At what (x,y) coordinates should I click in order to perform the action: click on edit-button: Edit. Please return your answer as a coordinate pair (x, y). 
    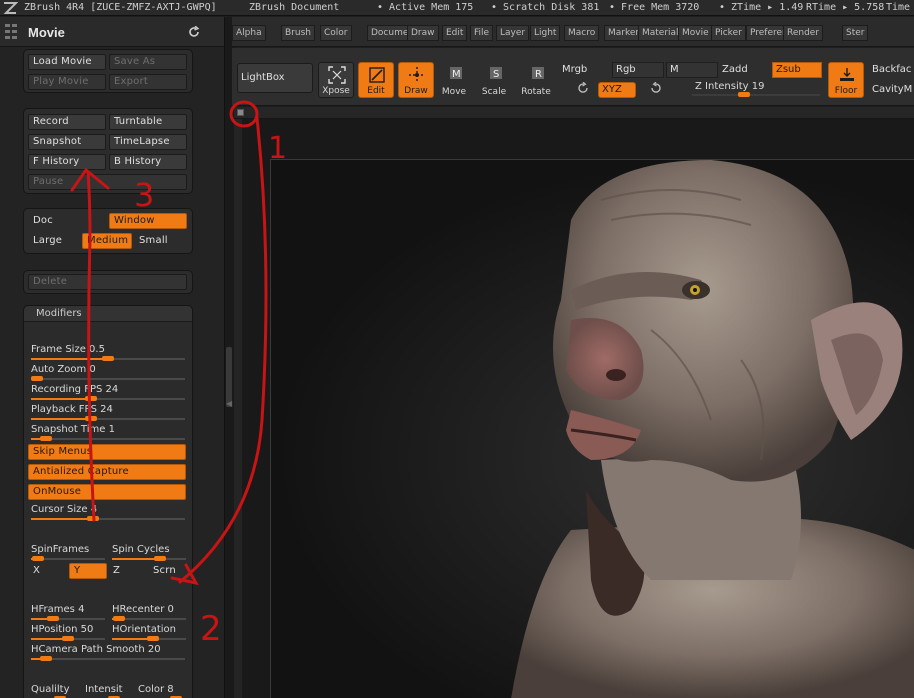
    Looking at the image, I should click on (376, 80).